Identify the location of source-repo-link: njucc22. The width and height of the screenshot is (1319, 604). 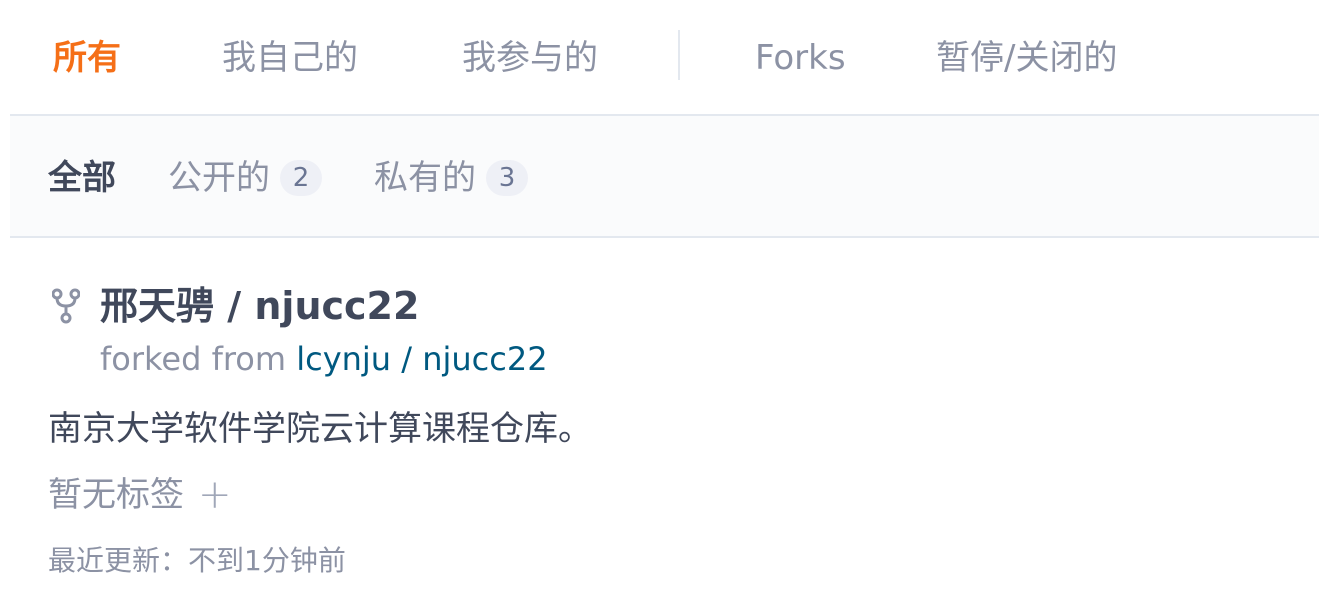
(484, 359).